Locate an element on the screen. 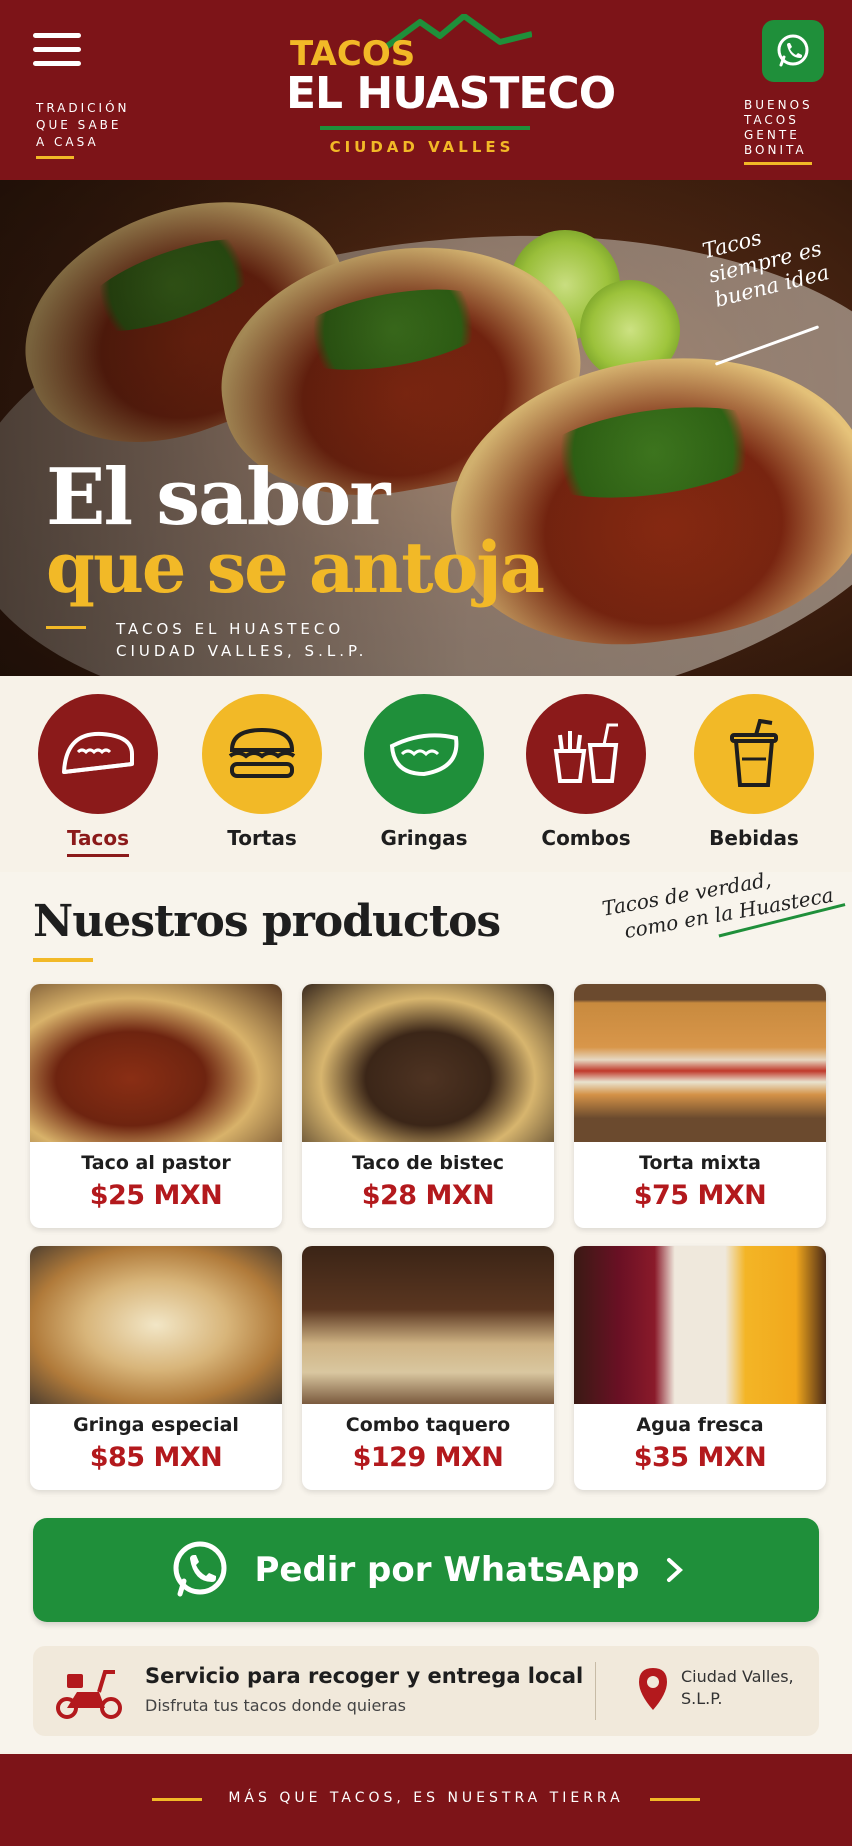 Image resolution: width=852 pixels, height=1846 pixels. product-name: Gringa especial is located at coordinates (156, 1425).